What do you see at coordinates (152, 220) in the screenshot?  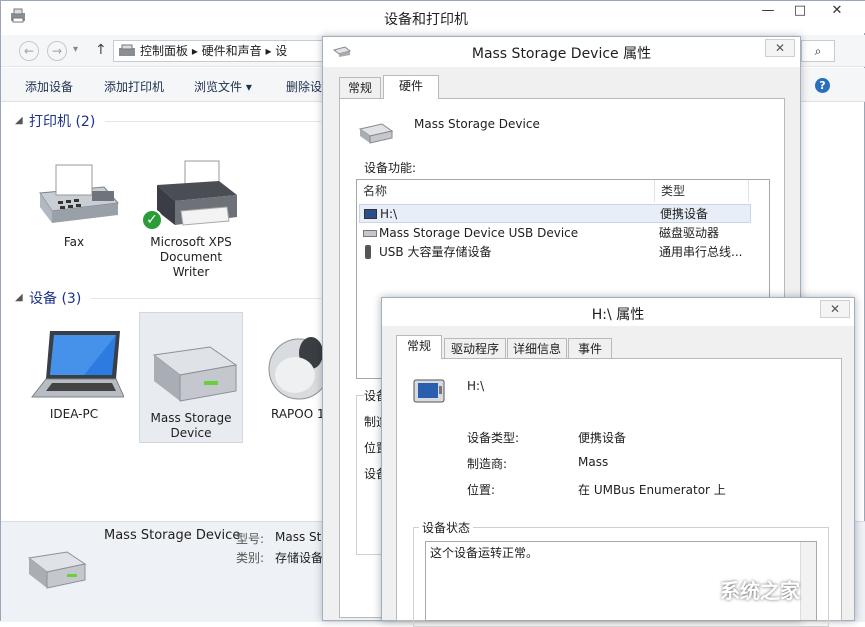 I see `default-printer-check-icon: ✓` at bounding box center [152, 220].